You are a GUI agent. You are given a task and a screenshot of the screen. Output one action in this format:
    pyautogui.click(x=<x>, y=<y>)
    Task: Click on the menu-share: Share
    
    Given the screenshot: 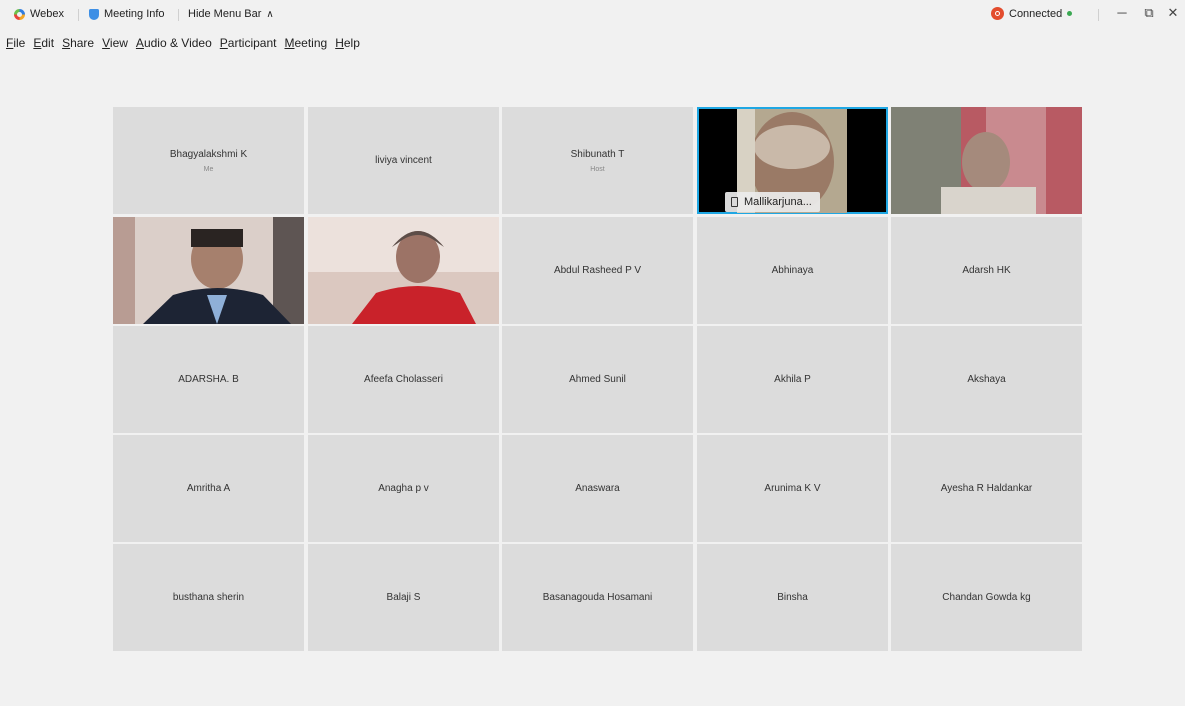 What is the action you would take?
    pyautogui.click(x=78, y=43)
    